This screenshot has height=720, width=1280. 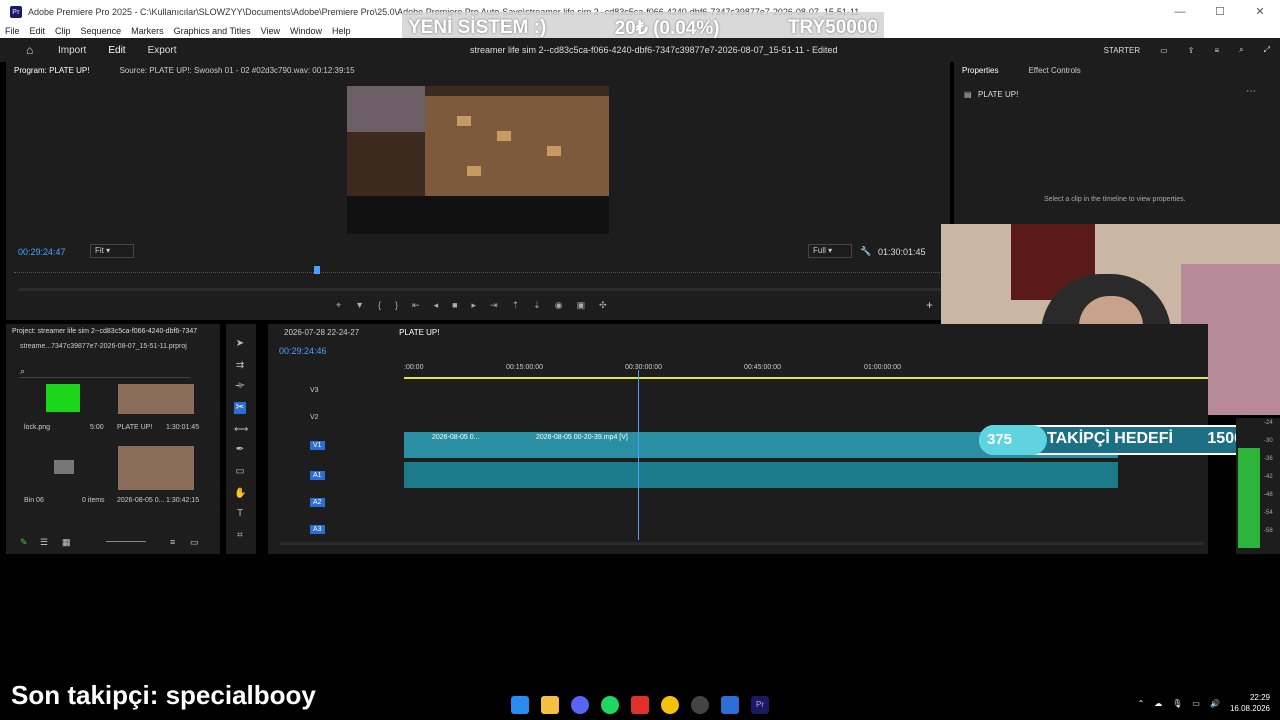 I want to click on mic-tray-icon: 🎙, so click(x=1177, y=703).